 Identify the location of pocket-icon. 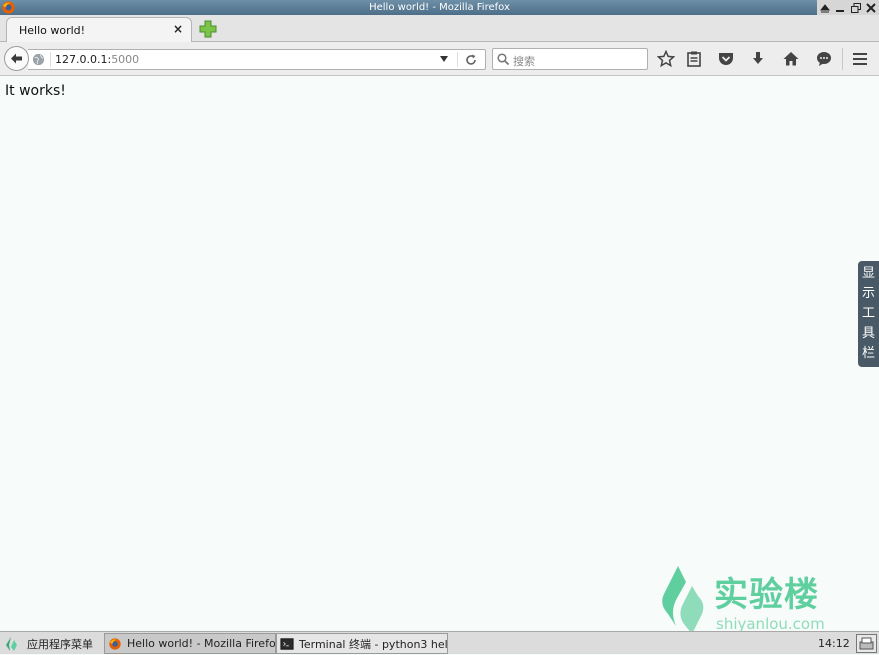
(726, 59).